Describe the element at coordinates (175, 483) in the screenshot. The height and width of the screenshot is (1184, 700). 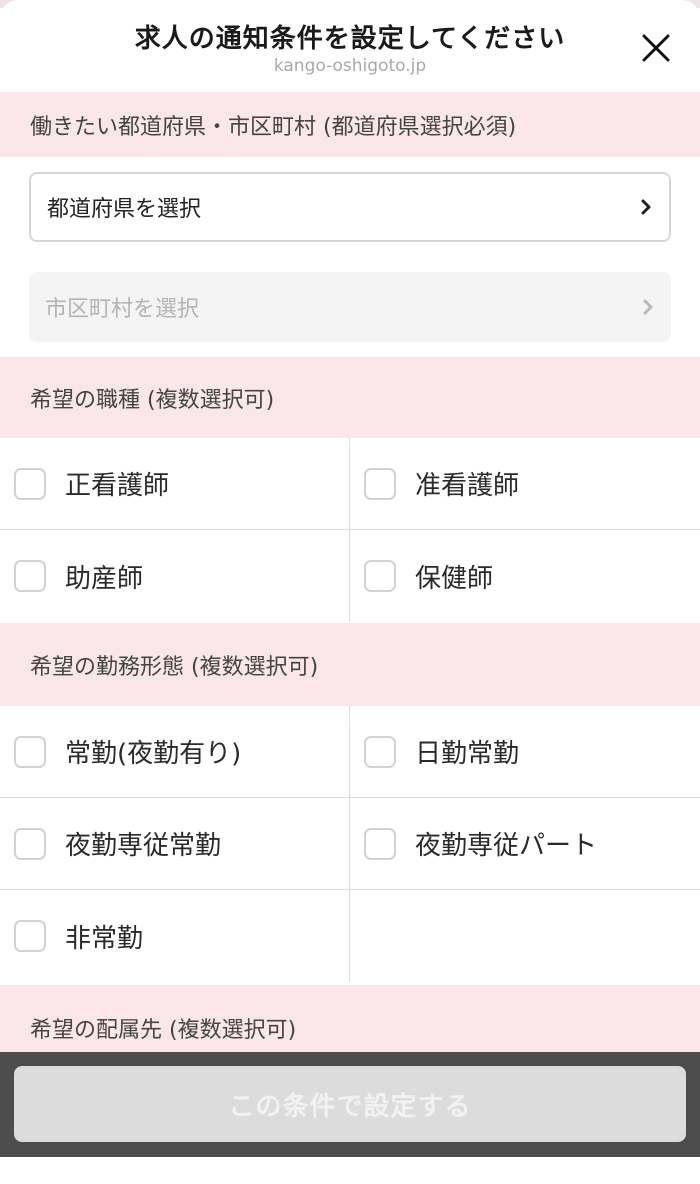
I see `job-option-registered-nurse: 正看護師` at that location.